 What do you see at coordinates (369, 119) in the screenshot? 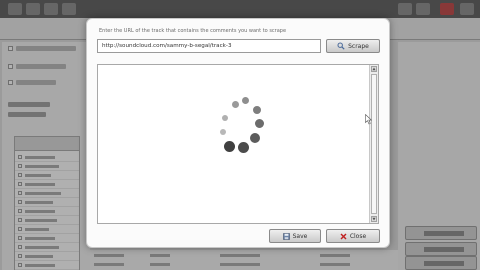
I see `mouse-pointer-icon` at bounding box center [369, 119].